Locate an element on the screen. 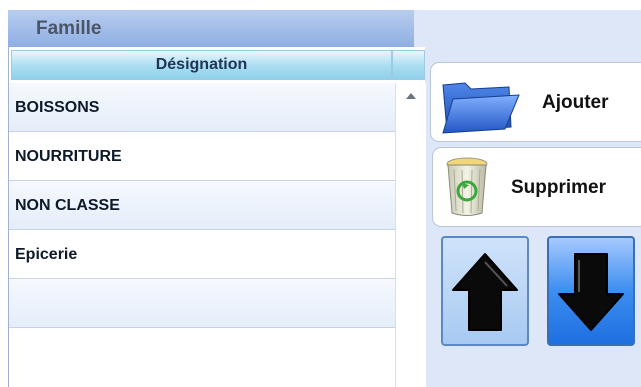  column-header-designation: Désignation is located at coordinates (201, 65).